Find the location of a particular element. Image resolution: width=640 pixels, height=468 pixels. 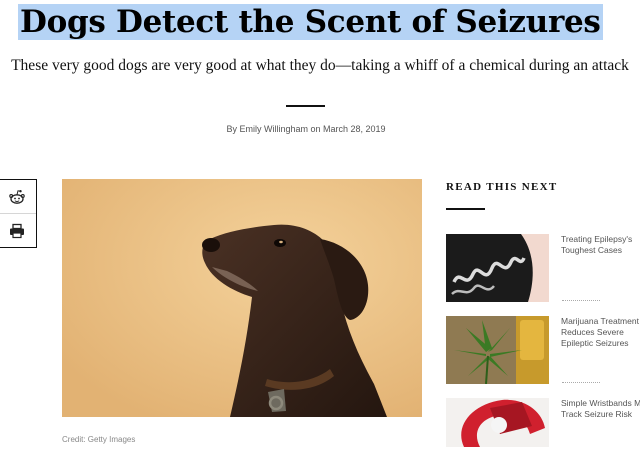

wristband-thumbnail is located at coordinates (497, 422).